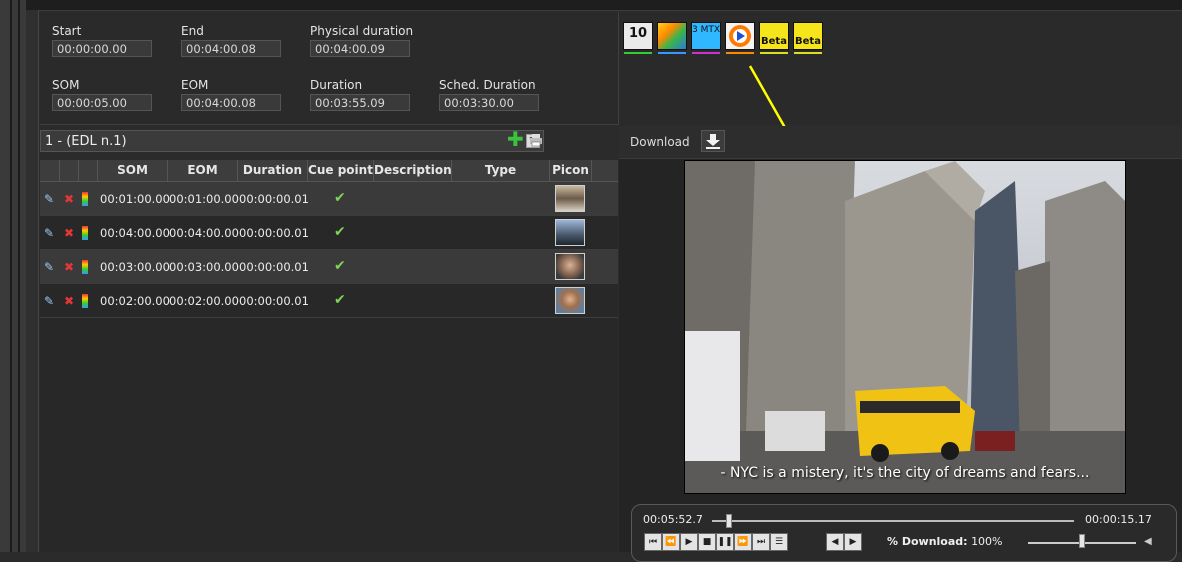  Describe the element at coordinates (195, 85) in the screenshot. I see `eom-label: EOM` at that location.